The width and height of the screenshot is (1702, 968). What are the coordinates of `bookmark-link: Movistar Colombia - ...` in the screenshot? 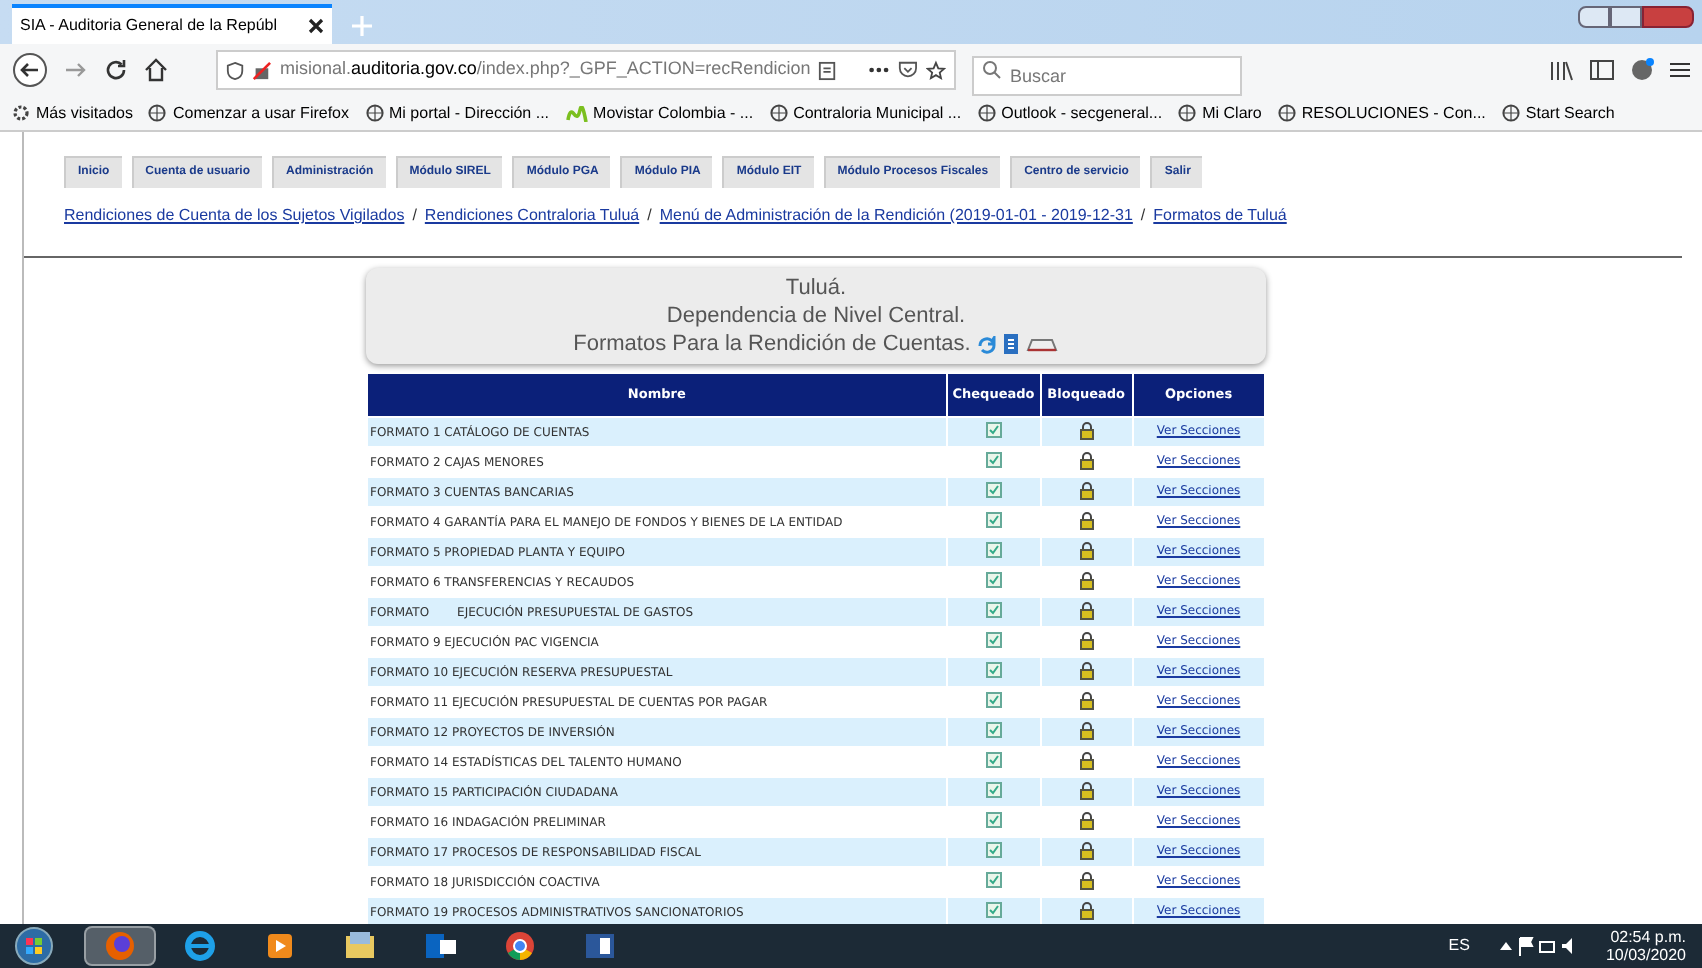 It's located at (673, 113).